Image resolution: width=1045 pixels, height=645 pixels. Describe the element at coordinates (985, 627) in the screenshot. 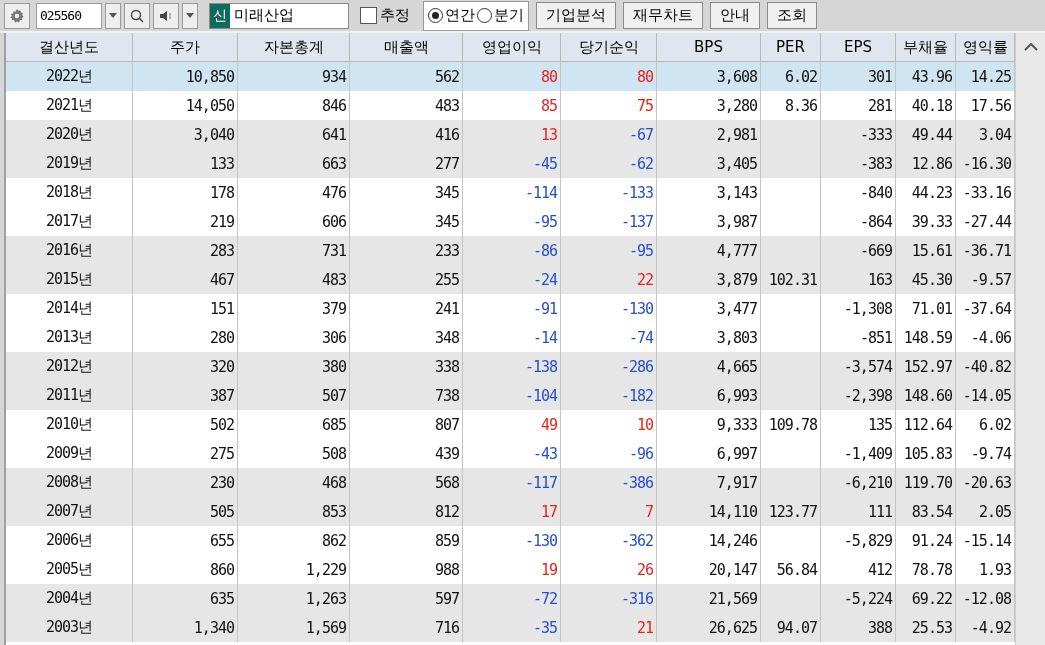

I see `table-cell: -4.92` at that location.